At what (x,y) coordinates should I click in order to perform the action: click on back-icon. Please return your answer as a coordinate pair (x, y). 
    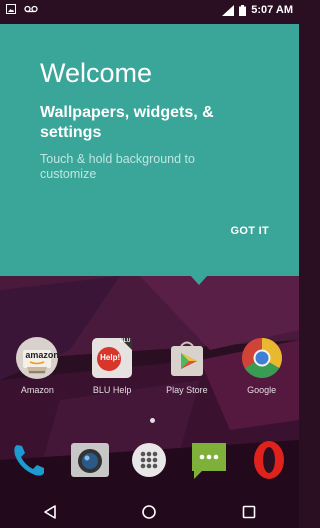
    Looking at the image, I should click on (50, 512).